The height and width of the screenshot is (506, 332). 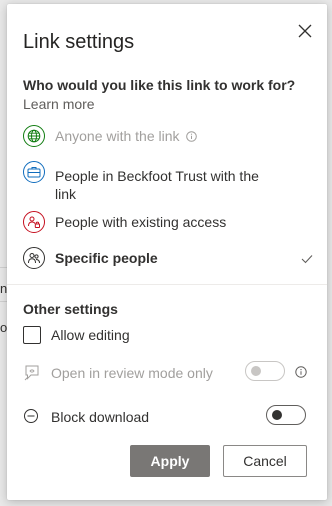 What do you see at coordinates (32, 417) in the screenshot?
I see `block-icon` at bounding box center [32, 417].